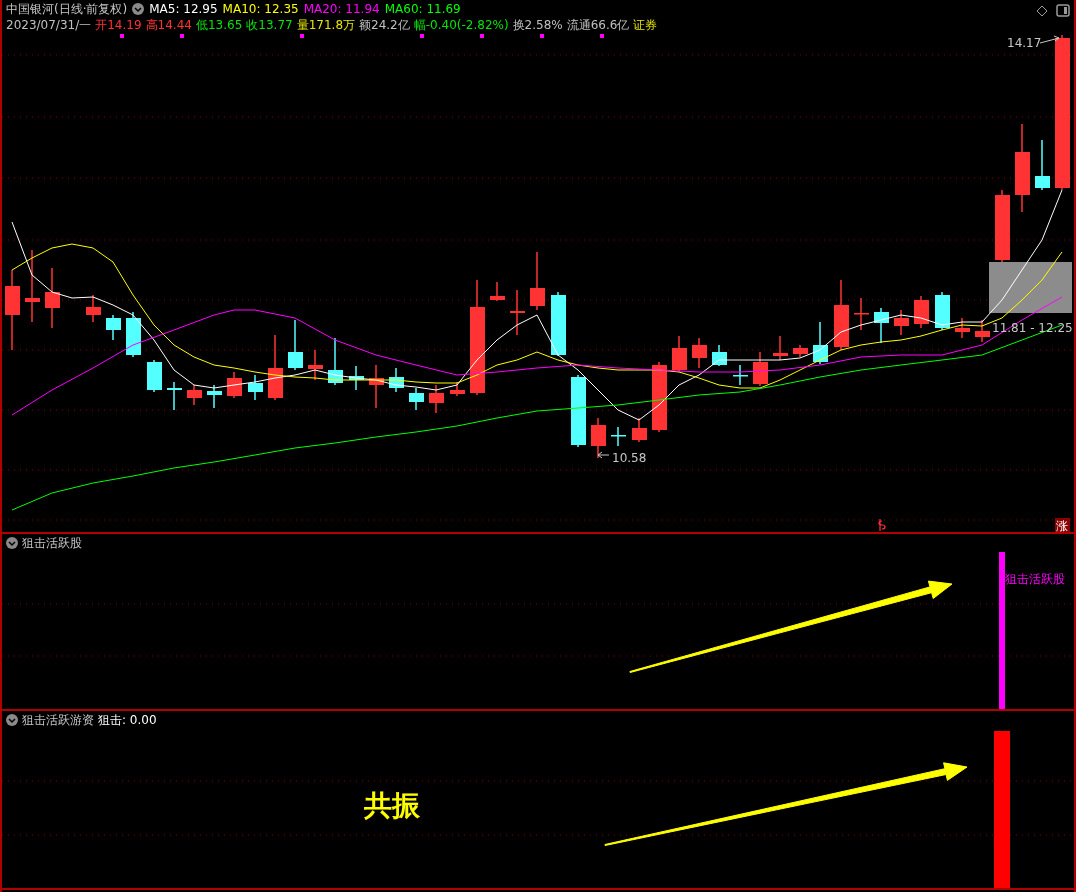 This screenshot has height=892, width=1076. Describe the element at coordinates (67, 9) in the screenshot. I see `chart-title: 中国银河(日线·前复权)` at that location.